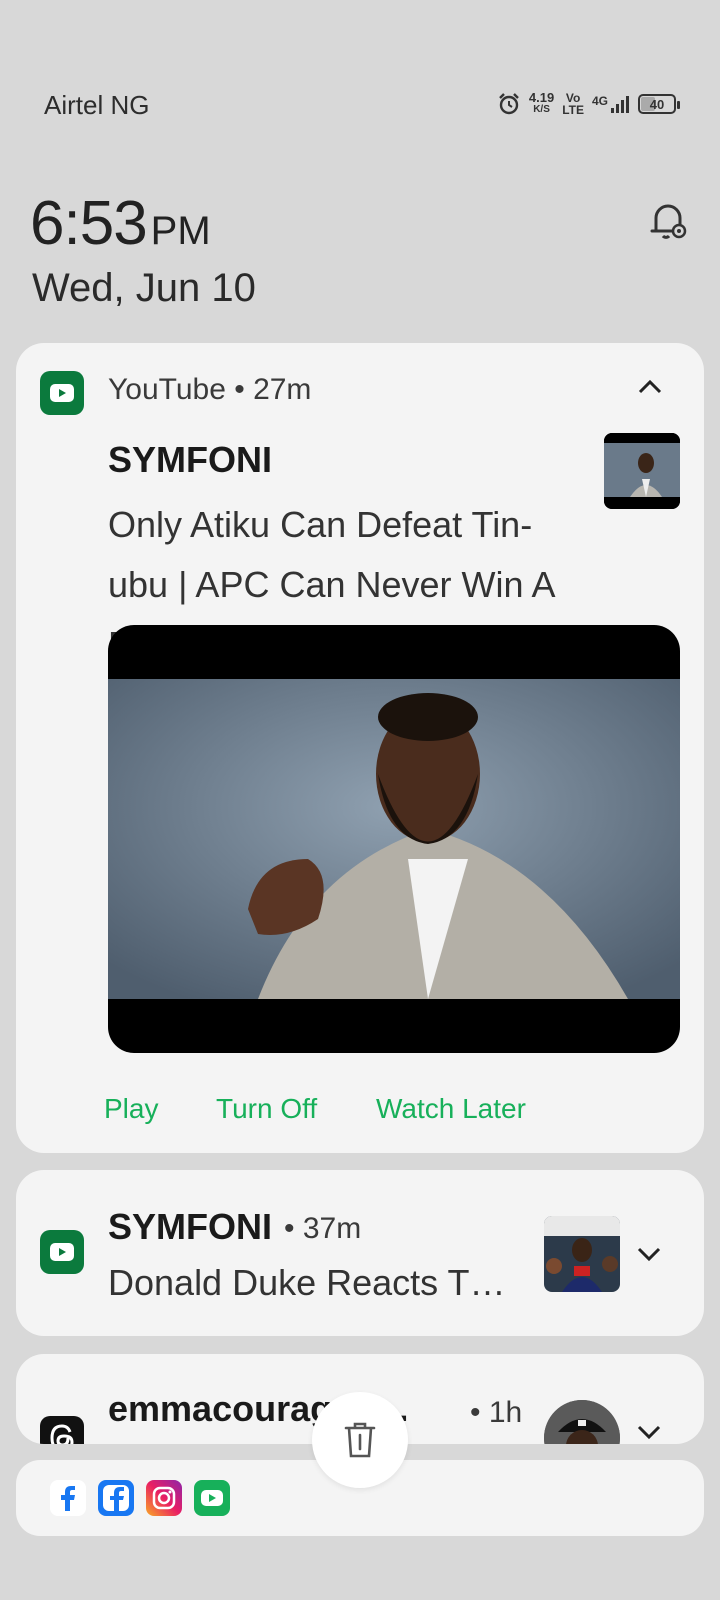 The width and height of the screenshot is (720, 1600). I want to click on notification-age: • 37m, so click(323, 1228).